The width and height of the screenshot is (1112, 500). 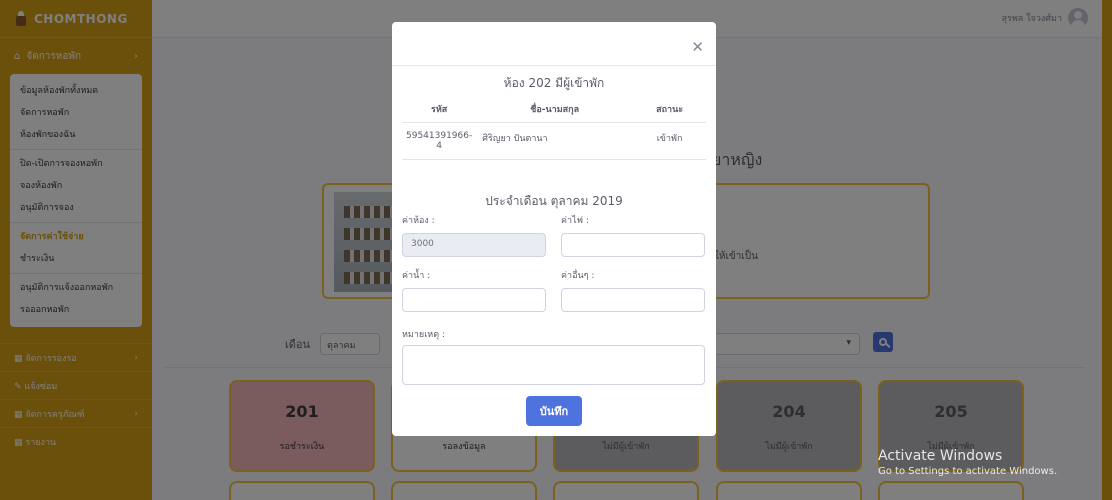 I want to click on water-fee-label: ค่าน้ำ :, so click(x=416, y=276).